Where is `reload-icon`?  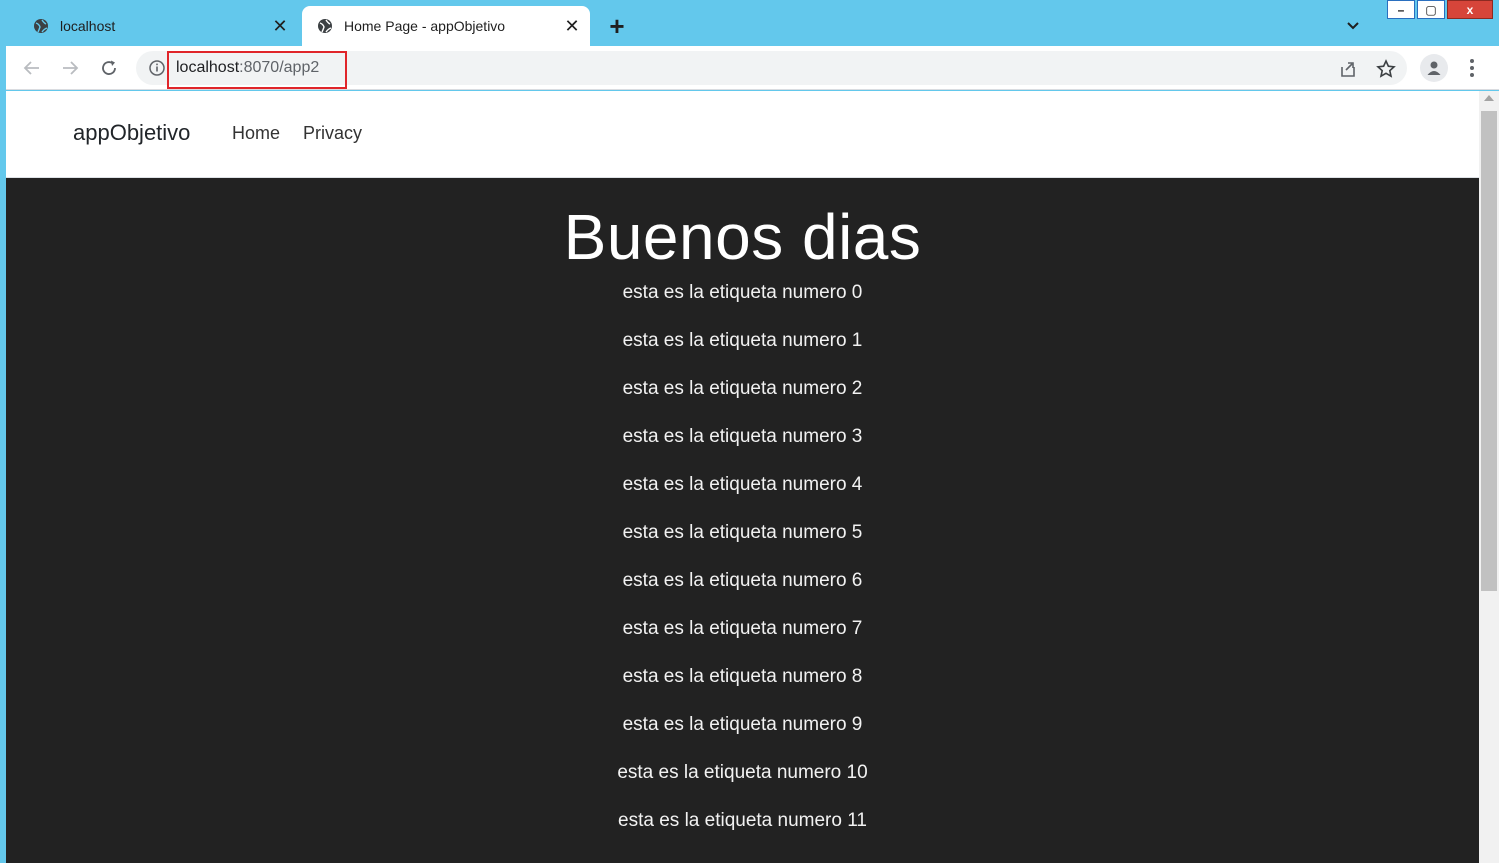
reload-icon is located at coordinates (109, 68).